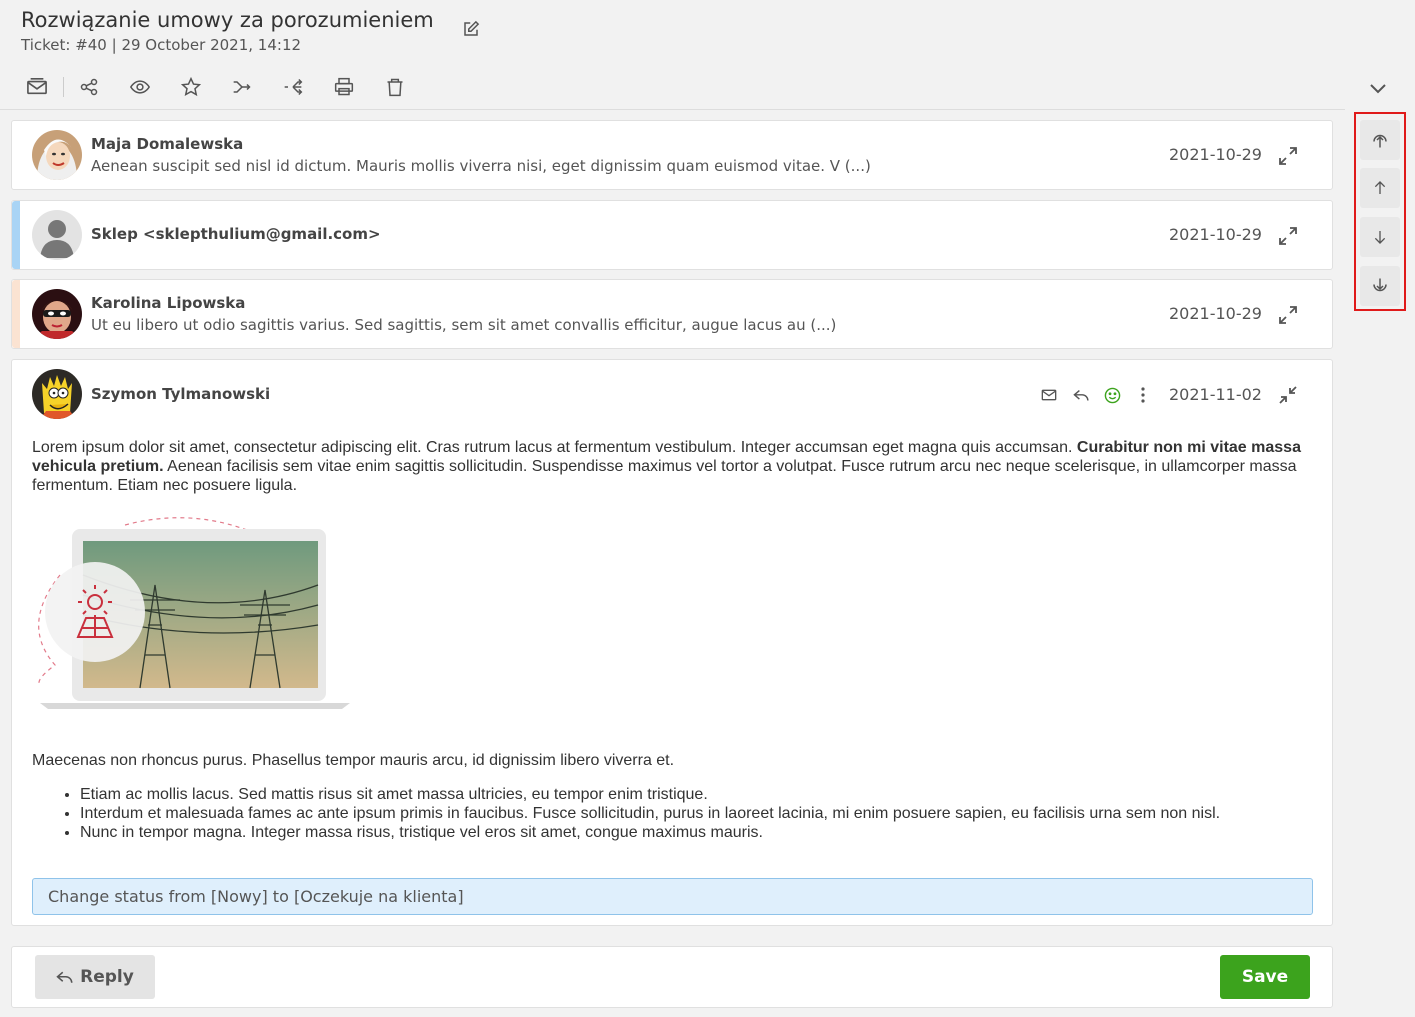  Describe the element at coordinates (161, 45) in the screenshot. I see `ticket-subtitle: Ticket: #40 | 29 October 2021, 14:12` at that location.